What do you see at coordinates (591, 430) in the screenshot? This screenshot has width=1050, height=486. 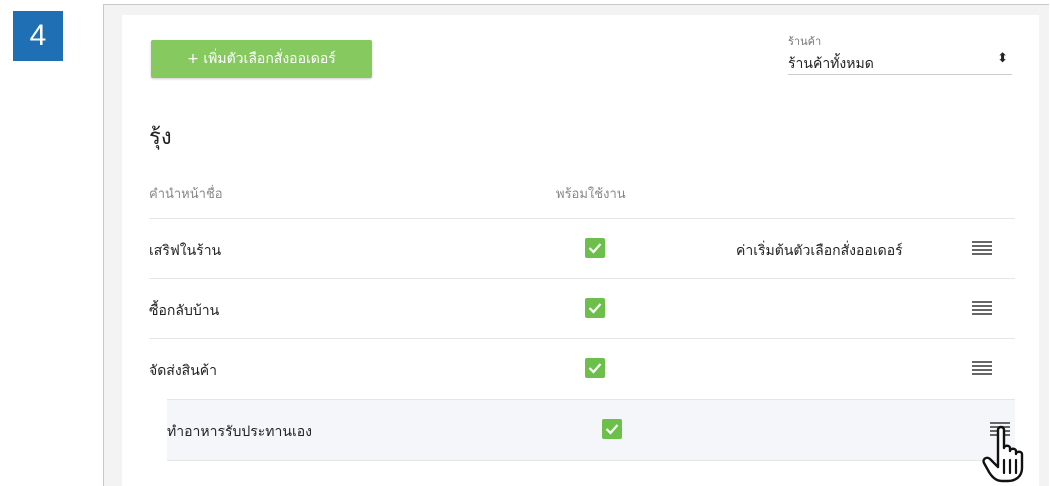 I see `table-row-dragging: ทำอาหารรับประทานเอง` at bounding box center [591, 430].